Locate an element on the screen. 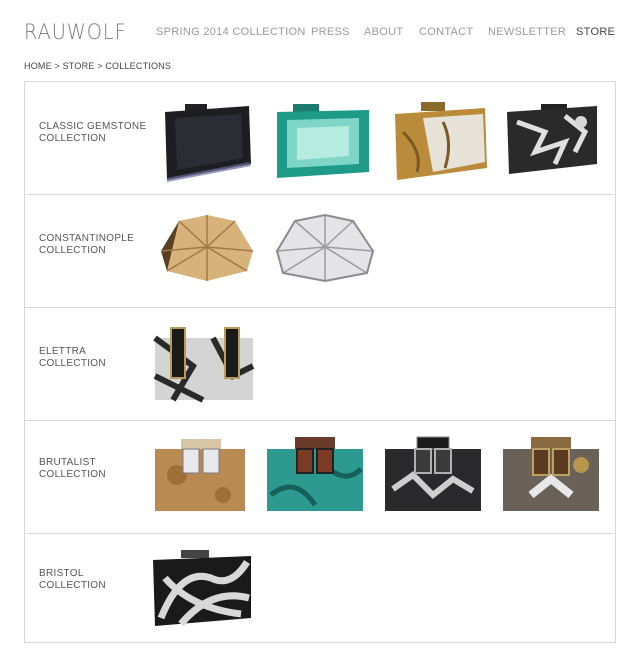 The image size is (639, 668). collection-title: ELETTRA COLLECTION is located at coordinates (99, 358).